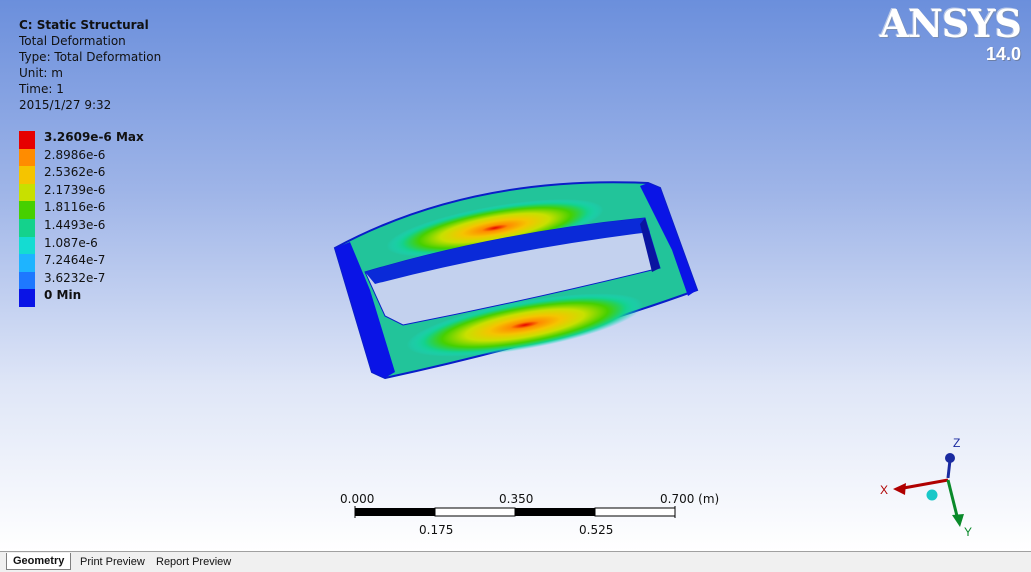  I want to click on scale-bar: 0.000 0.350 0.700 (m) 0.175 0.525, so click(530, 515).